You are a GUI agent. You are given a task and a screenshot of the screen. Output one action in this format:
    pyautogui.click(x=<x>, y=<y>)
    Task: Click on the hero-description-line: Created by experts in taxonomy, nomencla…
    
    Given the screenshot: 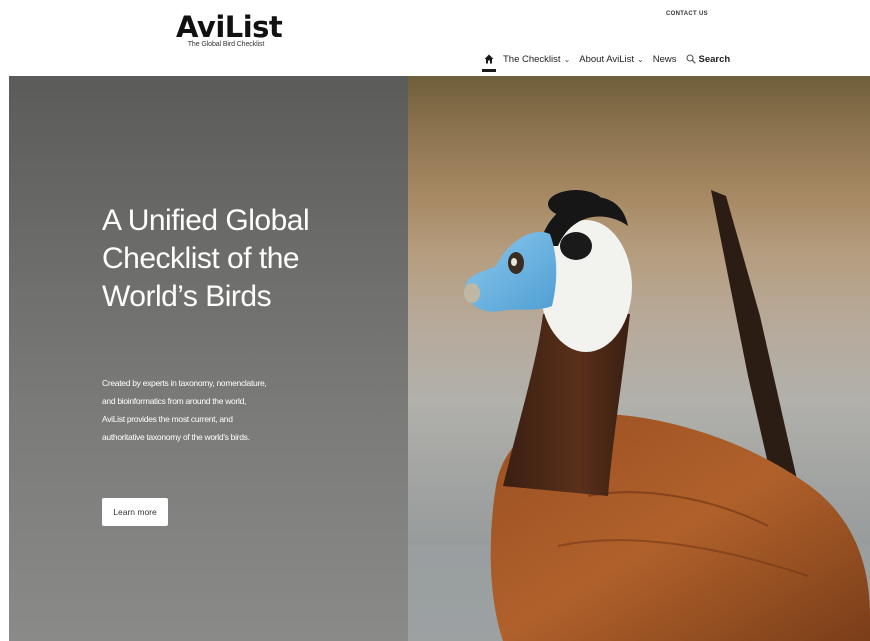 What is the action you would take?
    pyautogui.click(x=184, y=383)
    